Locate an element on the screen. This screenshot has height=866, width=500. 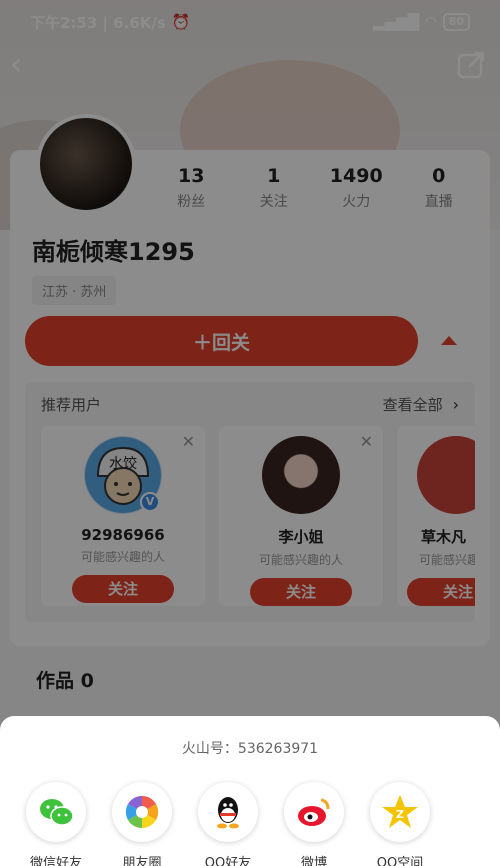
huoshan-id: 火山号：536263971 is located at coordinates (250, 749).